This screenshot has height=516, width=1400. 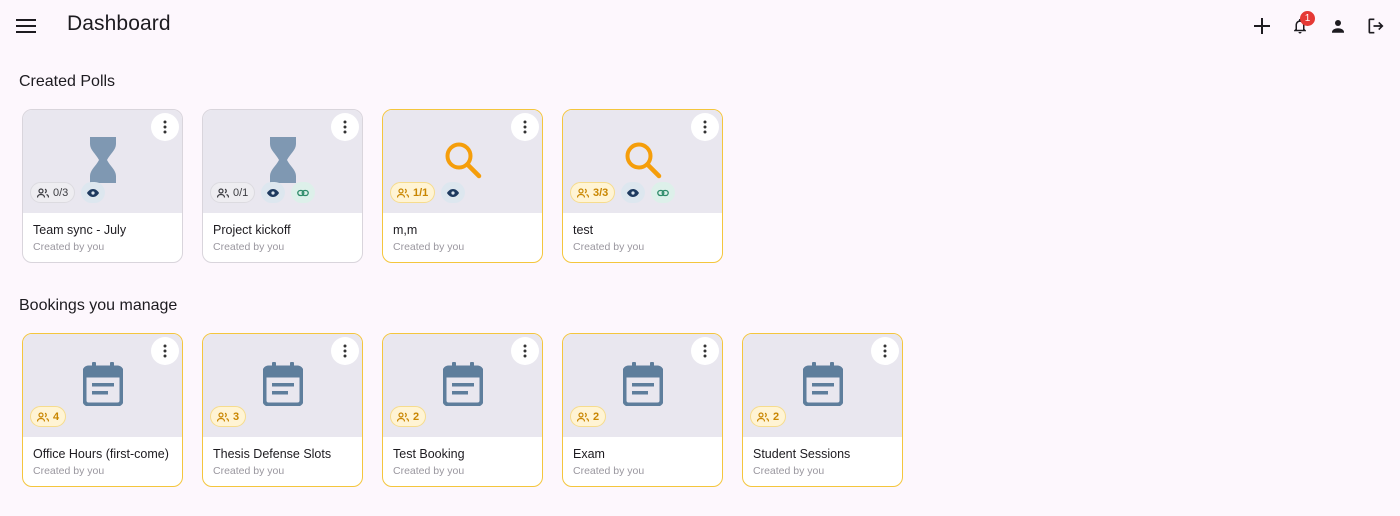 I want to click on card-title: m,m, so click(x=405, y=230).